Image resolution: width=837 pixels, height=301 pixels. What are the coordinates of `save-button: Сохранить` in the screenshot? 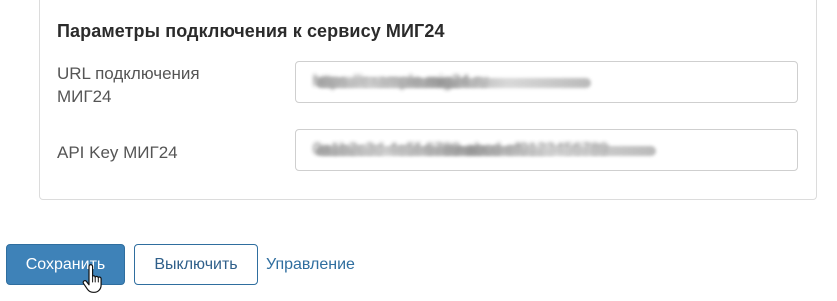 It's located at (65, 264).